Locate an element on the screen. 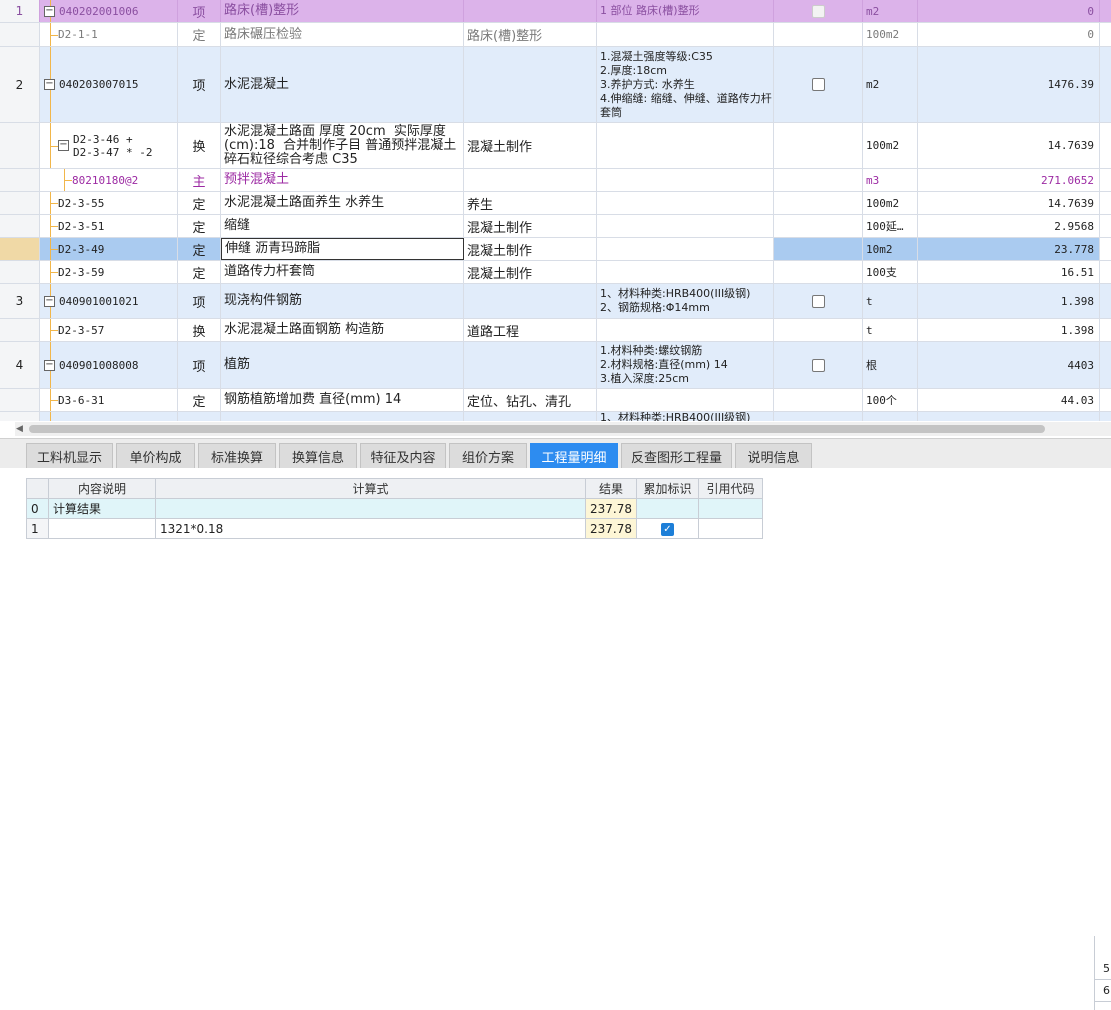  tab-2: 标准换算 is located at coordinates (237, 456).